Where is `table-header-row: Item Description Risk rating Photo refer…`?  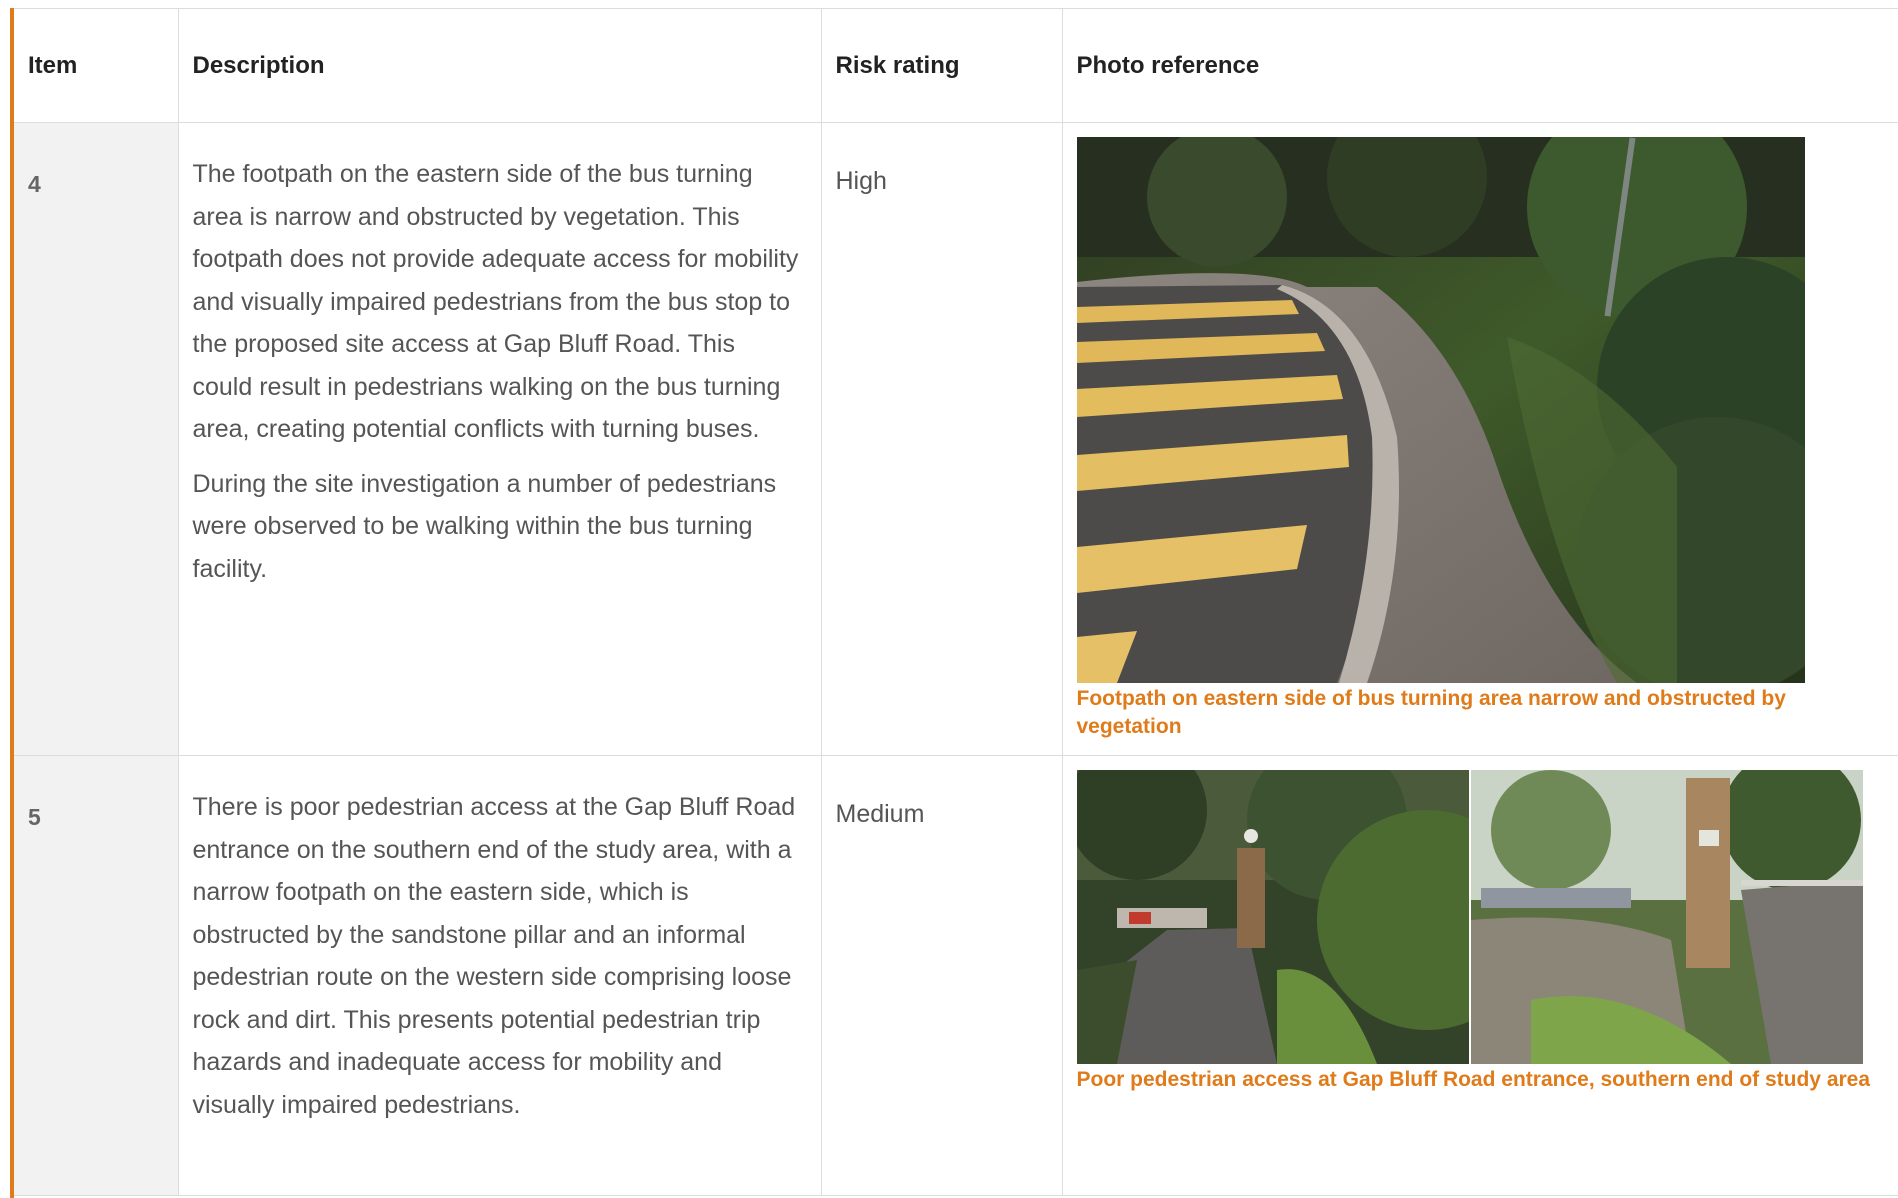
table-header-row: Item Description Risk rating Photo refer… is located at coordinates (956, 65).